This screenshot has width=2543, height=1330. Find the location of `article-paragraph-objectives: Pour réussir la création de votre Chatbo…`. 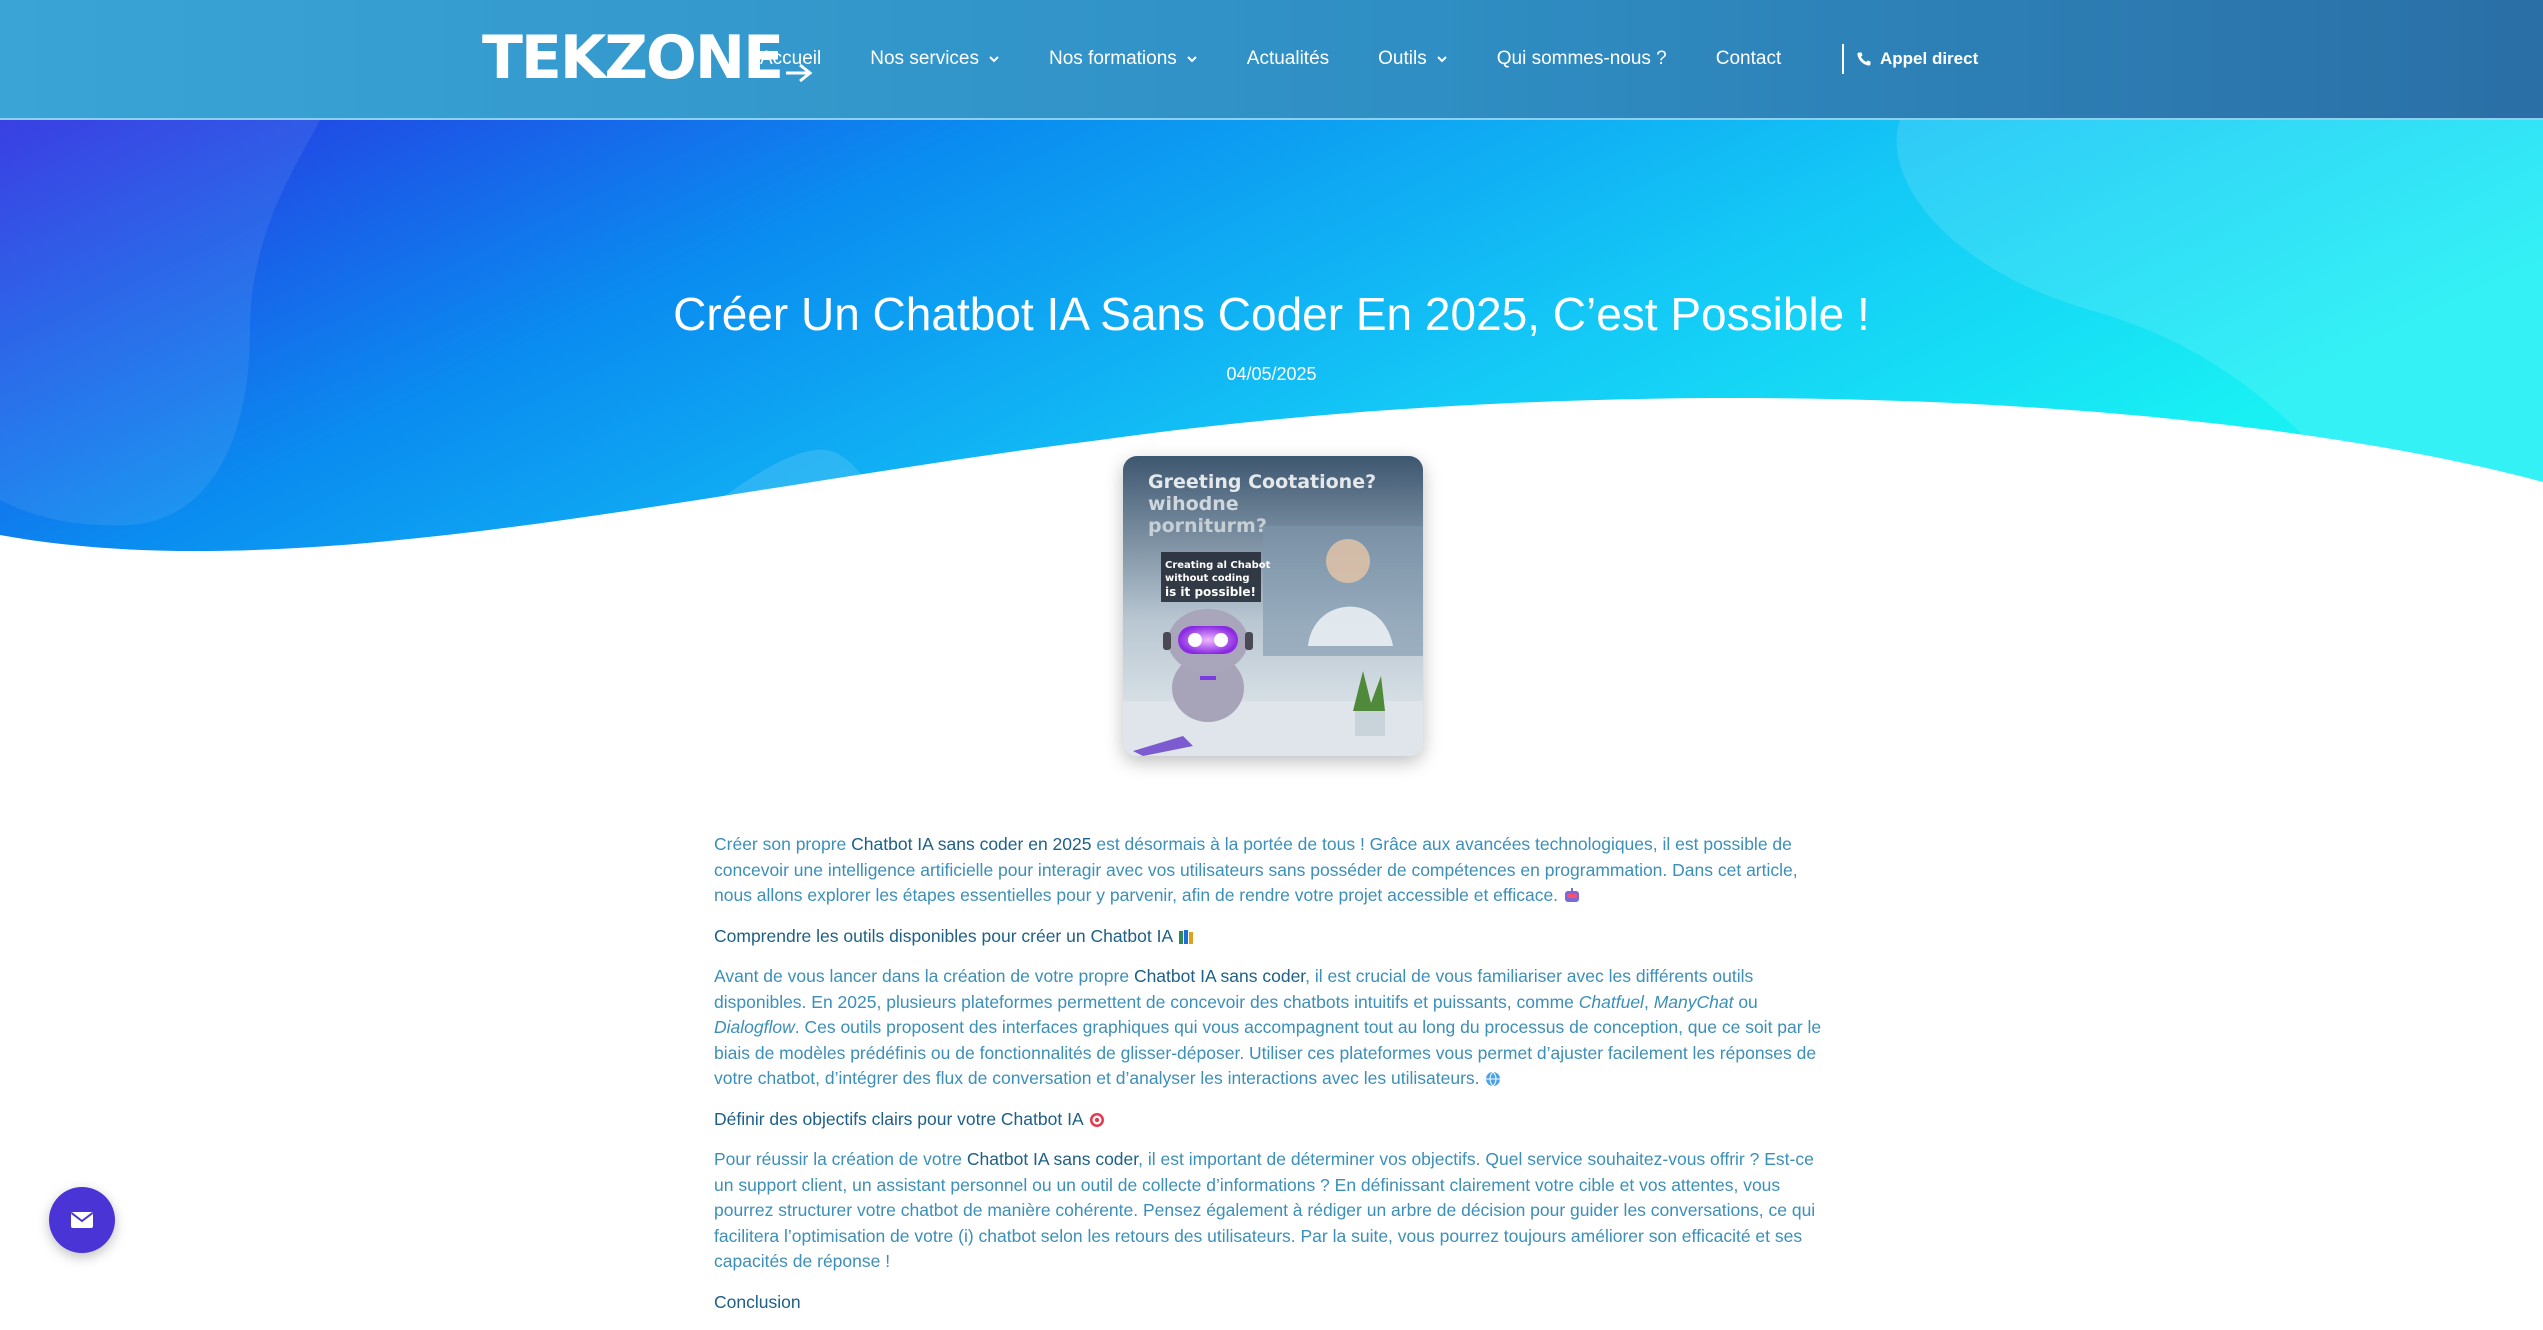

article-paragraph-objectives: Pour réussir la création de votre Chatbo… is located at coordinates (1272, 1211).